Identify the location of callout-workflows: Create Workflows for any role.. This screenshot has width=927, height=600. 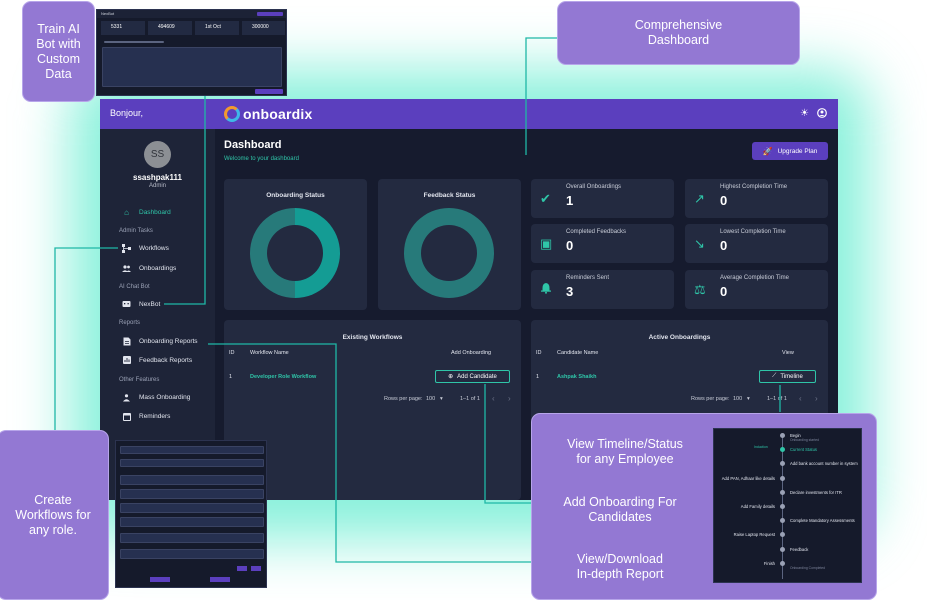
(54, 515).